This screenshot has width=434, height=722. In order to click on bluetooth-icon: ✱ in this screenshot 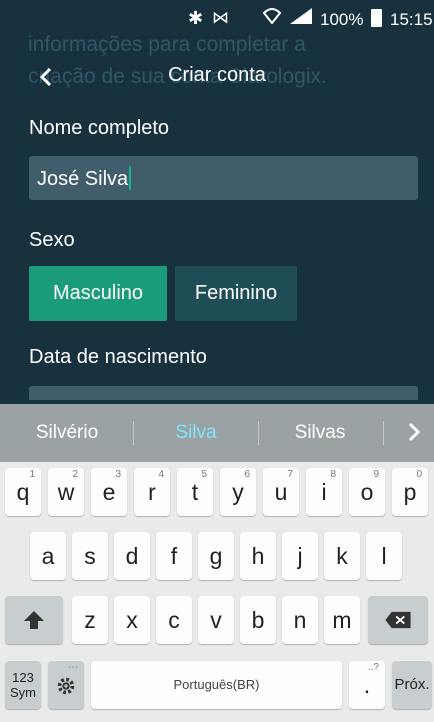, I will do `click(196, 18)`.